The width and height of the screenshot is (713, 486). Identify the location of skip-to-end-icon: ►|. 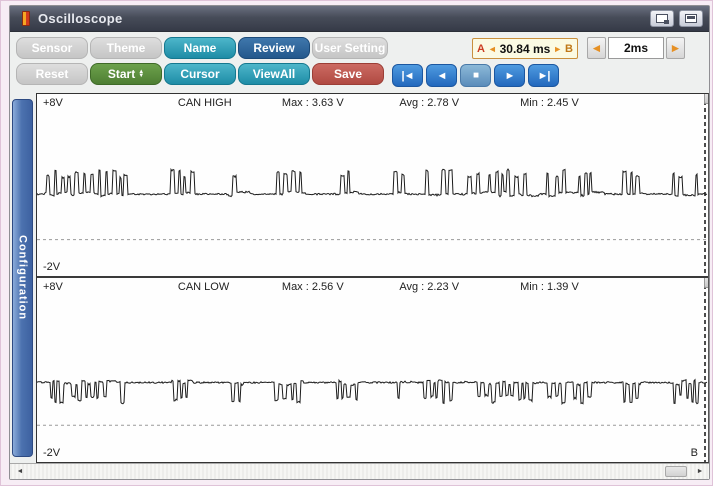
(544, 75).